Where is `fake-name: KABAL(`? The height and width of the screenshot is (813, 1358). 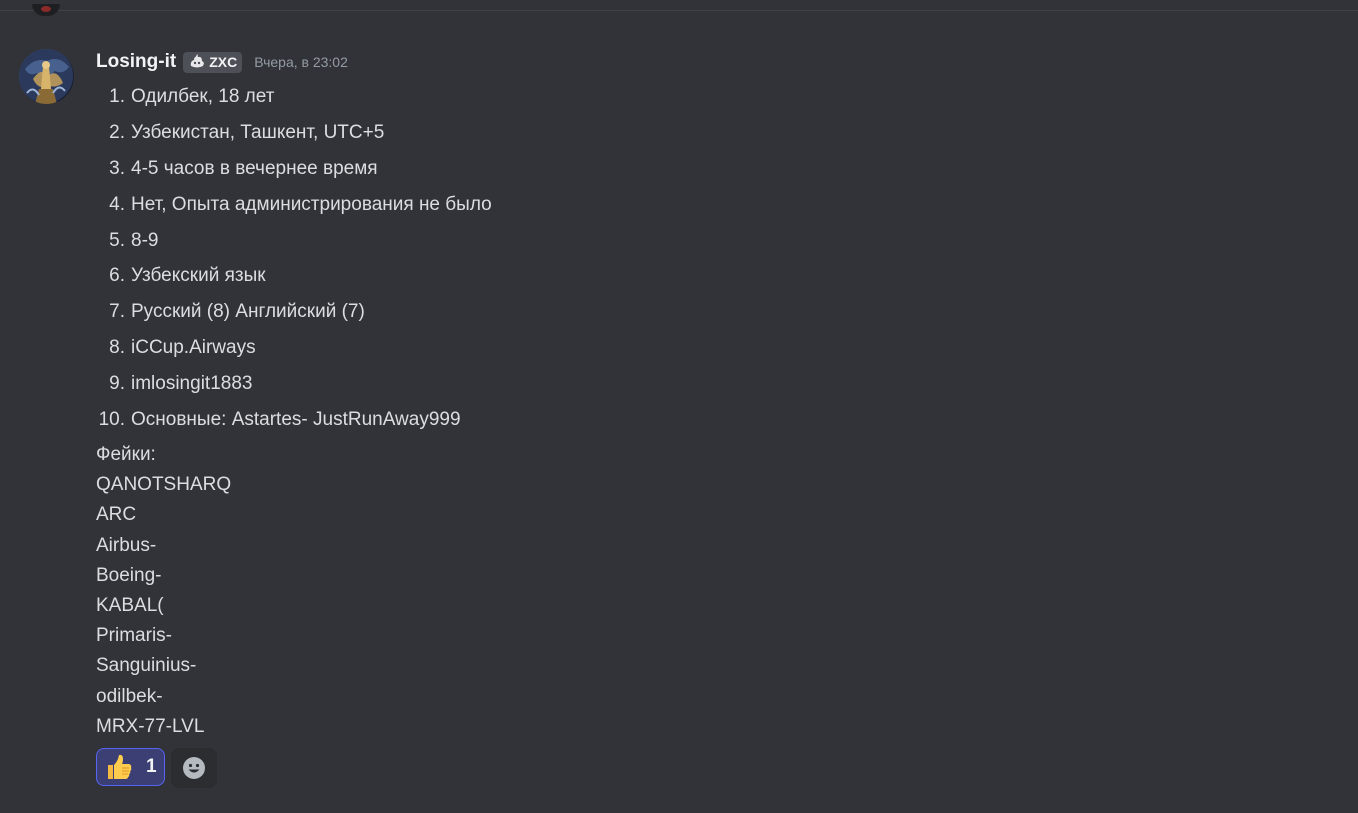 fake-name: KABAL( is located at coordinates (130, 605).